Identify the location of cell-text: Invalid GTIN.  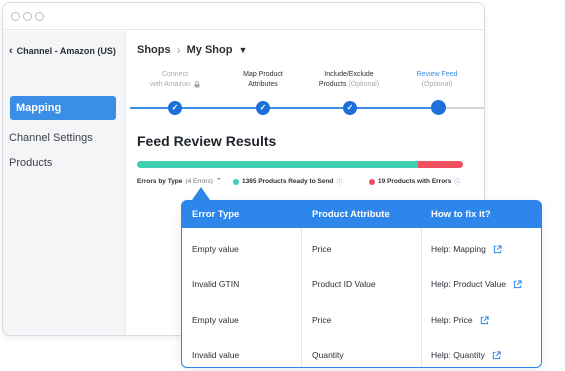
(216, 284).